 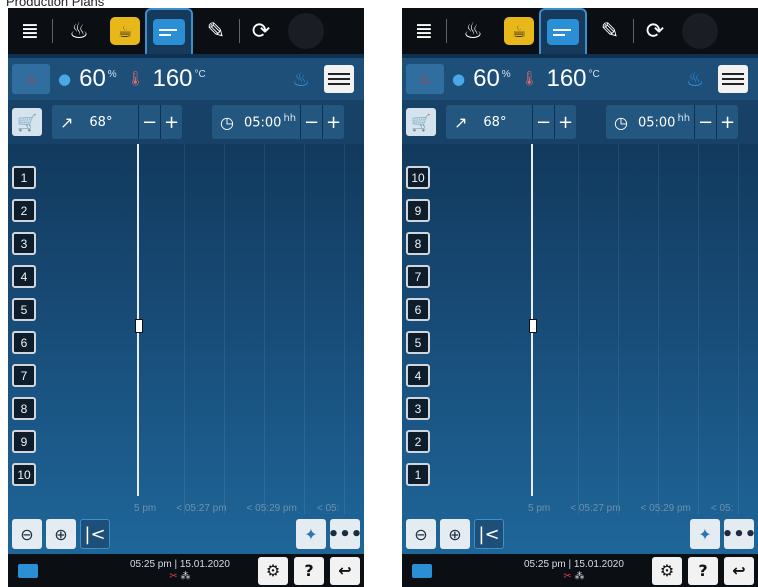 I want to click on climate-row: ♨ ● 60% 🌡 160 °C ♨, so click(x=580, y=79).